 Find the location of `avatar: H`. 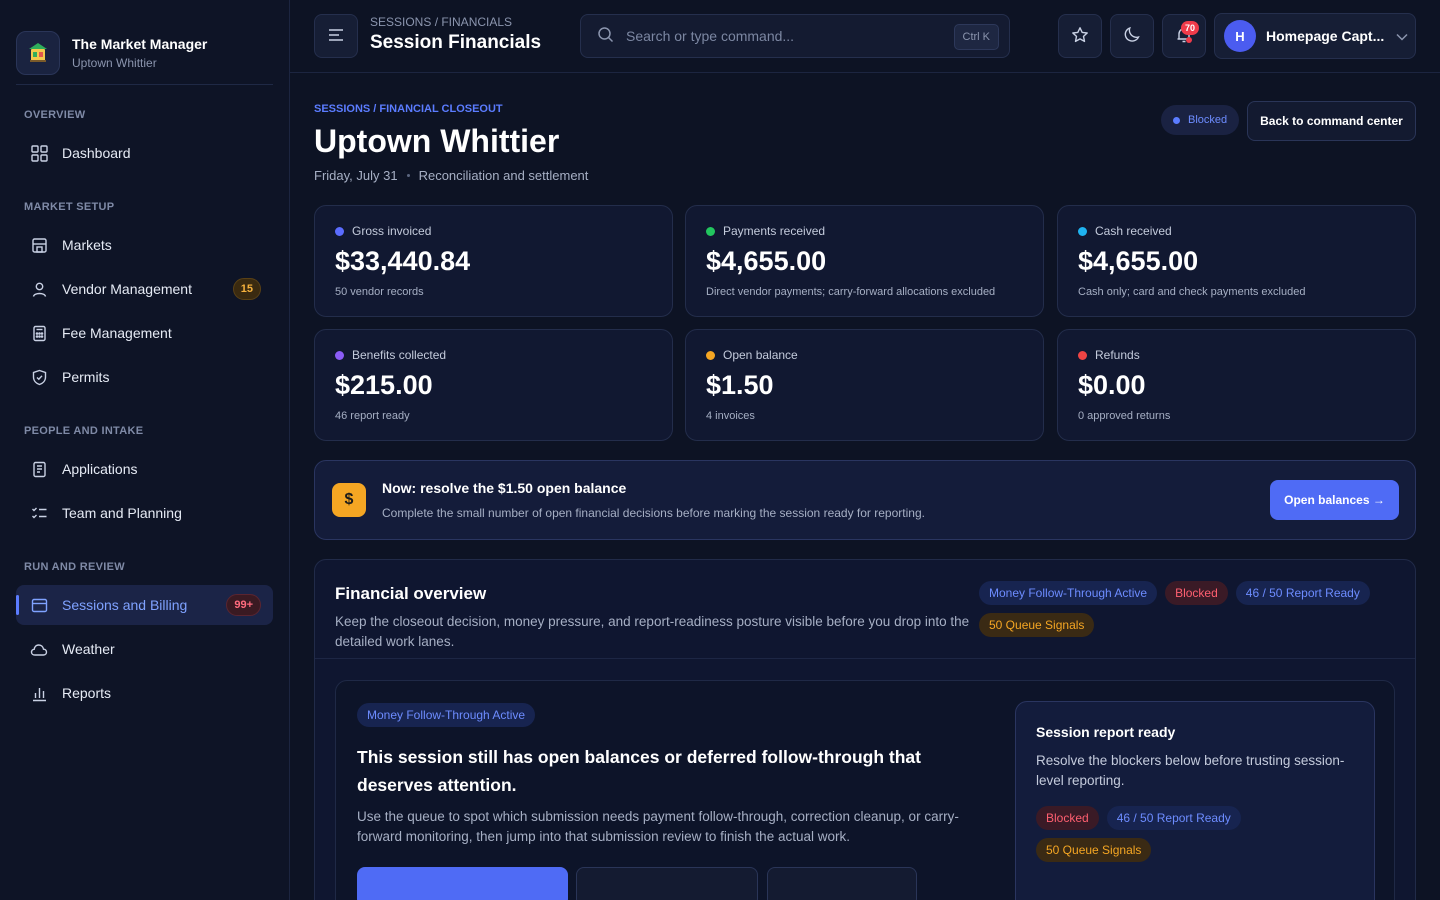

avatar: H is located at coordinates (1240, 36).